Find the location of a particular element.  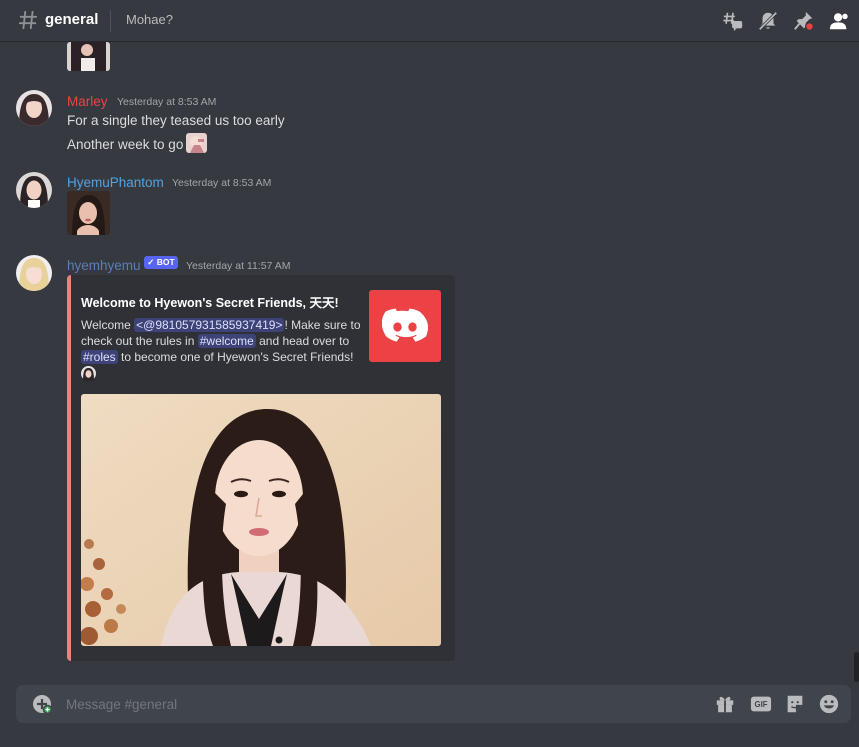

user-mention: <@981057931585937419> is located at coordinates (209, 325).